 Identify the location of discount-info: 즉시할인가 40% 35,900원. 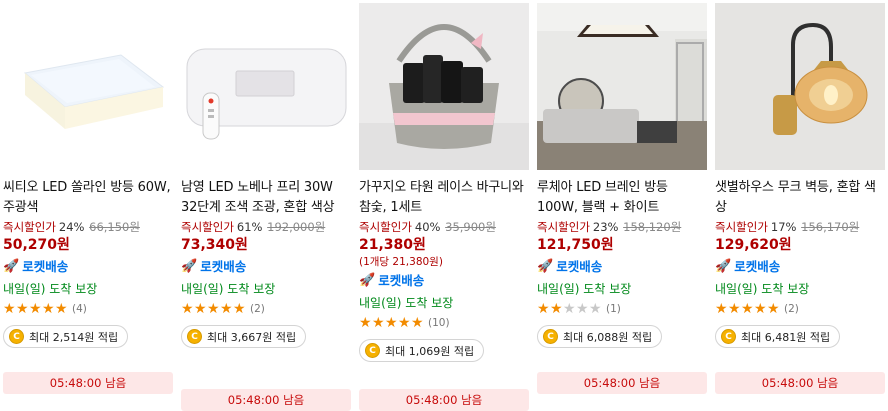
(444, 227).